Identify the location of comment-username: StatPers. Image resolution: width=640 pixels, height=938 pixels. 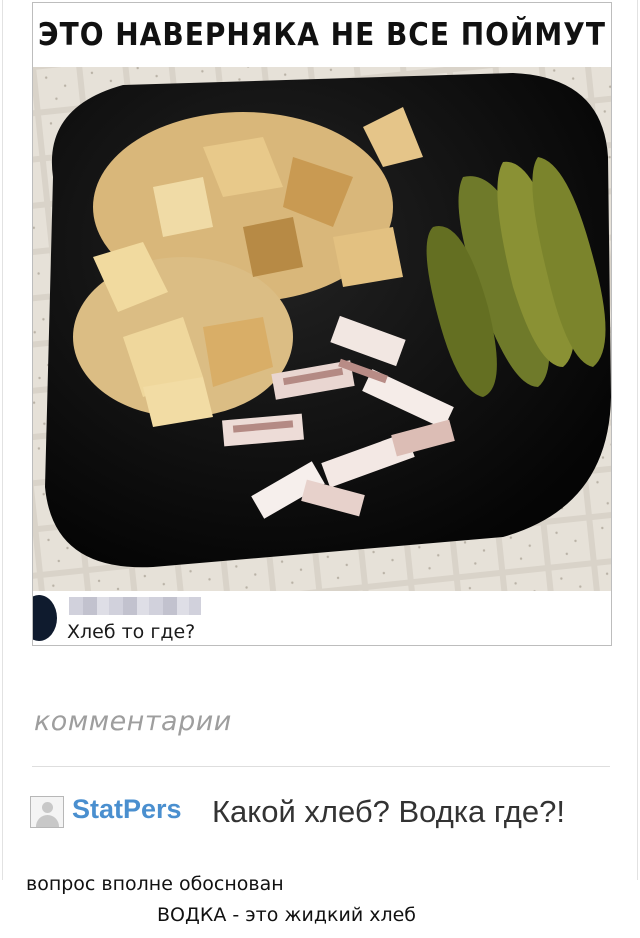
(127, 809).